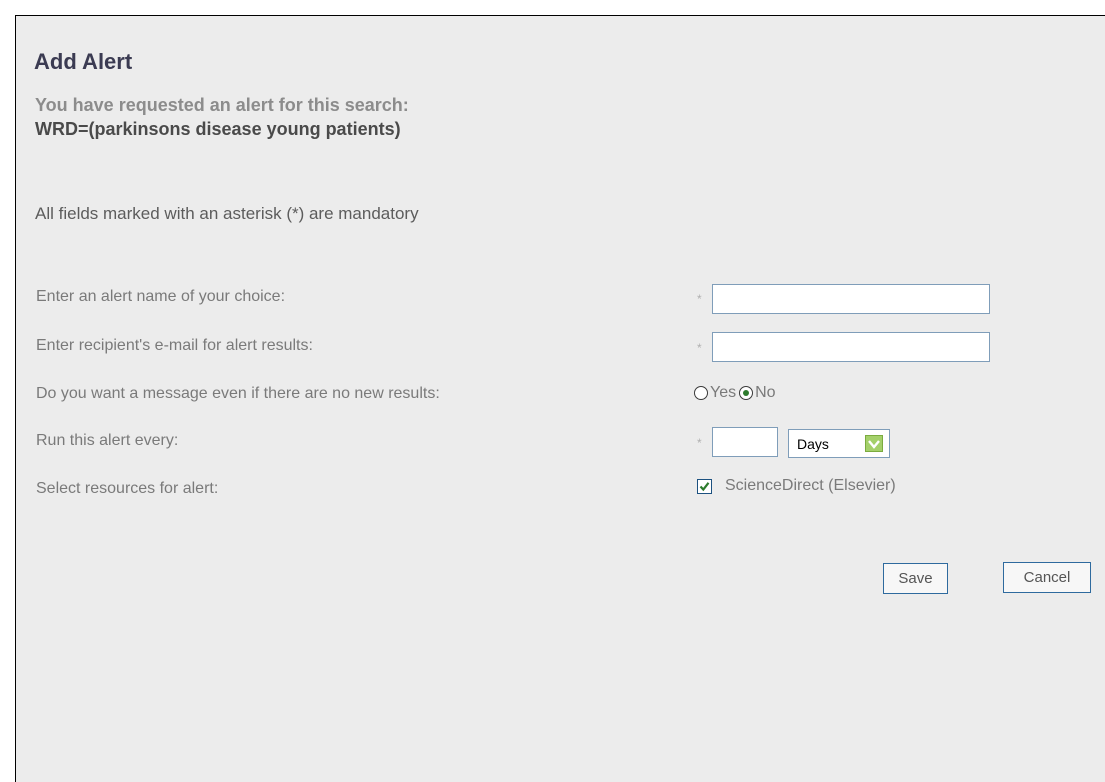 The image size is (1105, 782). What do you see at coordinates (127, 488) in the screenshot?
I see `resources-label: Select resources for alert:` at bounding box center [127, 488].